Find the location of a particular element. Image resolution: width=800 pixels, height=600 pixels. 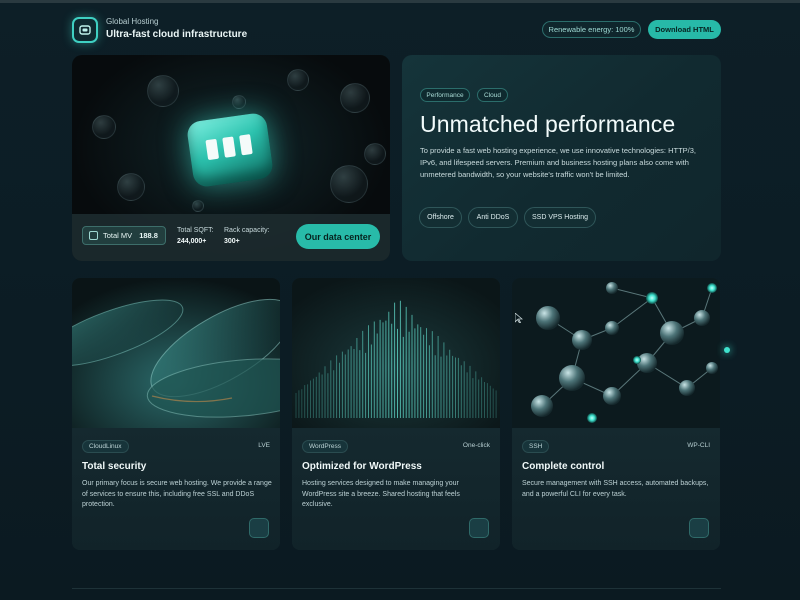

carousel-indicator-dot is located at coordinates (727, 350).